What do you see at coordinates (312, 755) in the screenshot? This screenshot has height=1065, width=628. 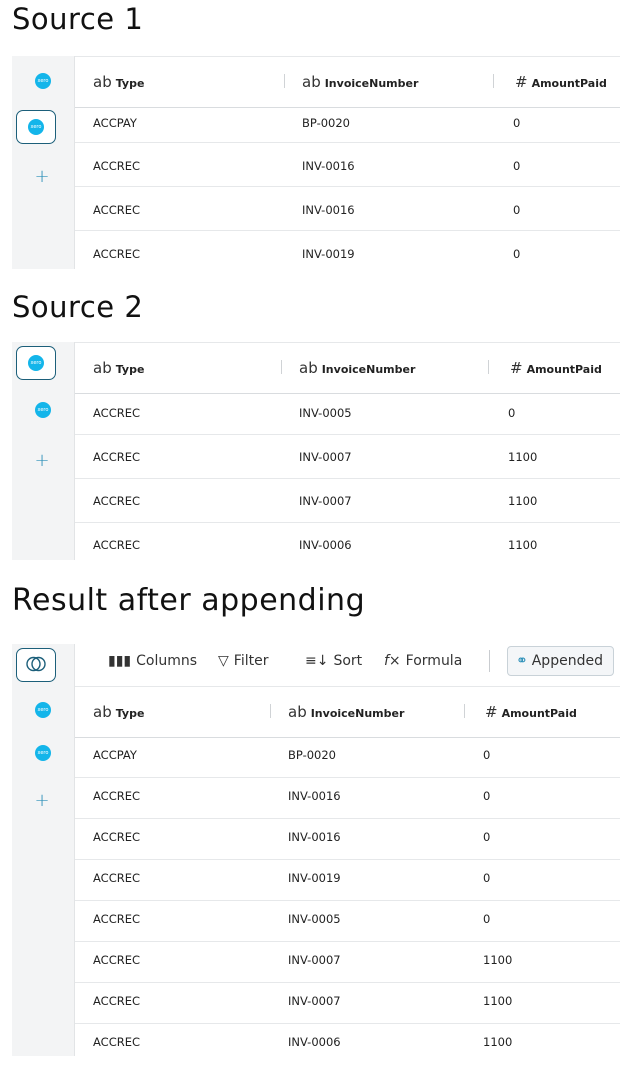 I see `cell-invoice: BP-0020` at bounding box center [312, 755].